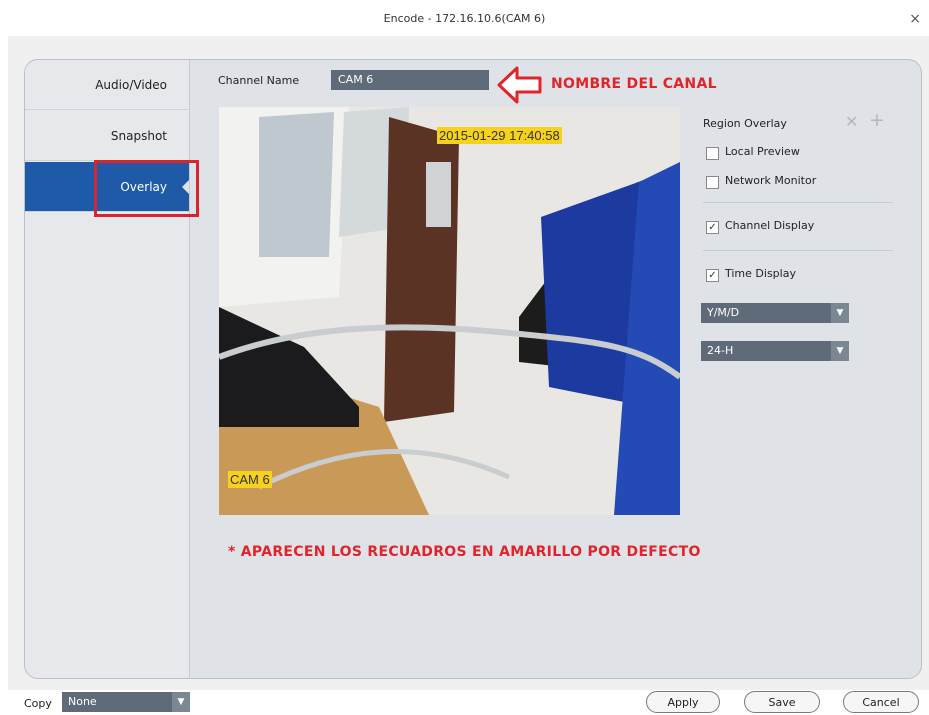  What do you see at coordinates (499, 135) in the screenshot?
I see `preview-timestamp: 2015-01-29 17:40:58` at bounding box center [499, 135].